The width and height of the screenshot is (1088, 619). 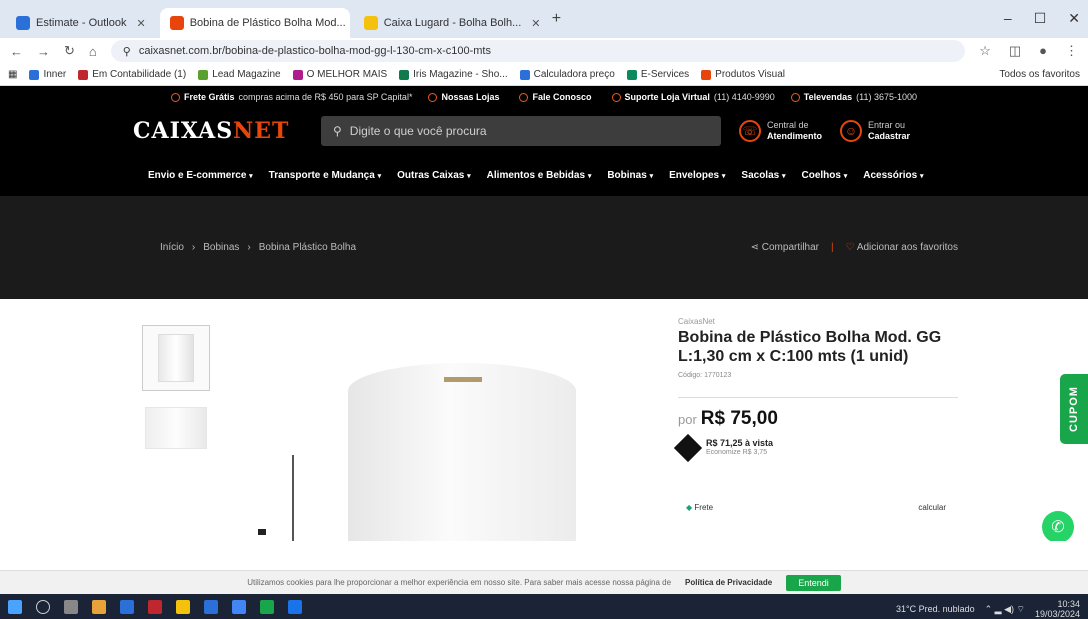 What do you see at coordinates (12, 74) in the screenshot?
I see `apps-grid-icon: ▦` at bounding box center [12, 74].